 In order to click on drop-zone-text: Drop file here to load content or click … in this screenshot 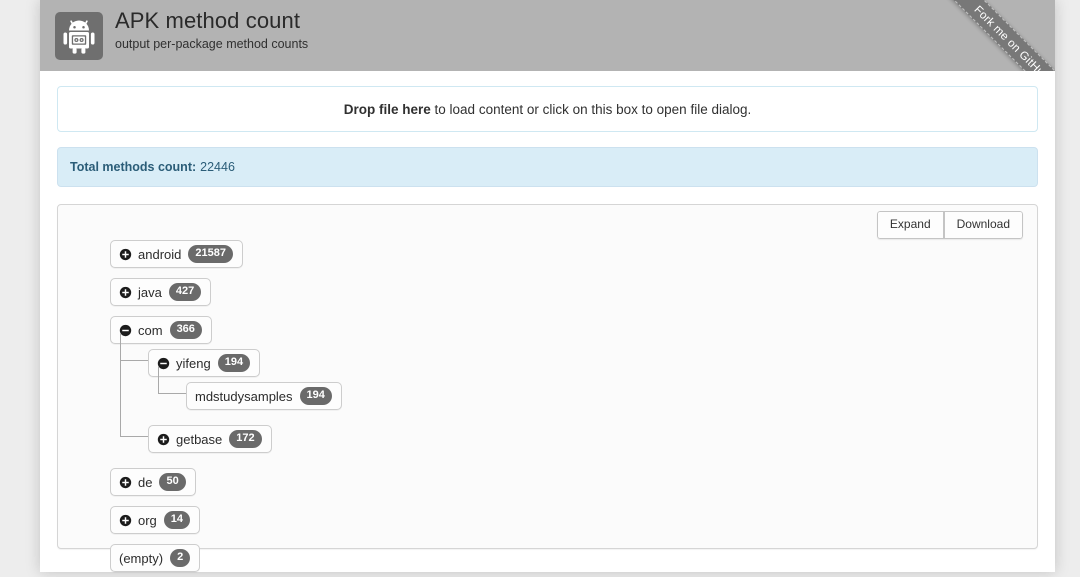, I will do `click(547, 109)`.